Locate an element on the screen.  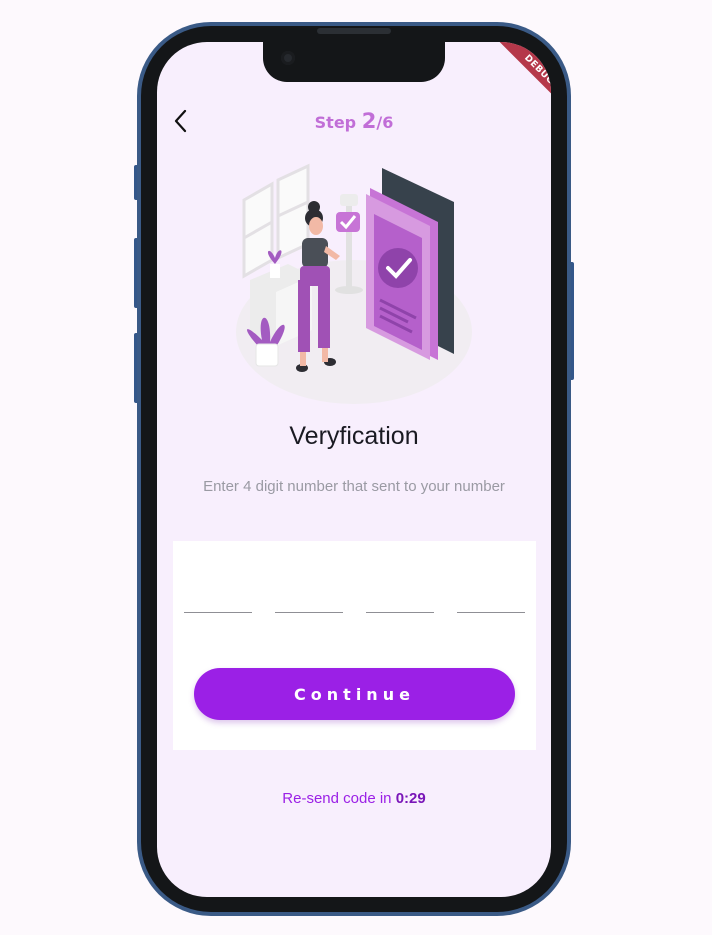
back-button is located at coordinates (180, 121).